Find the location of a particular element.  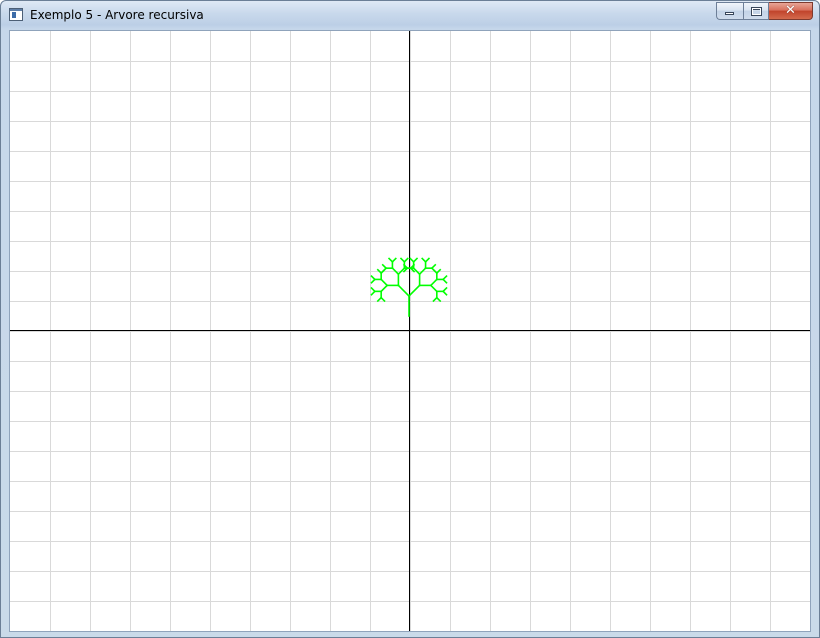

close-button: ✕ is located at coordinates (791, 11).